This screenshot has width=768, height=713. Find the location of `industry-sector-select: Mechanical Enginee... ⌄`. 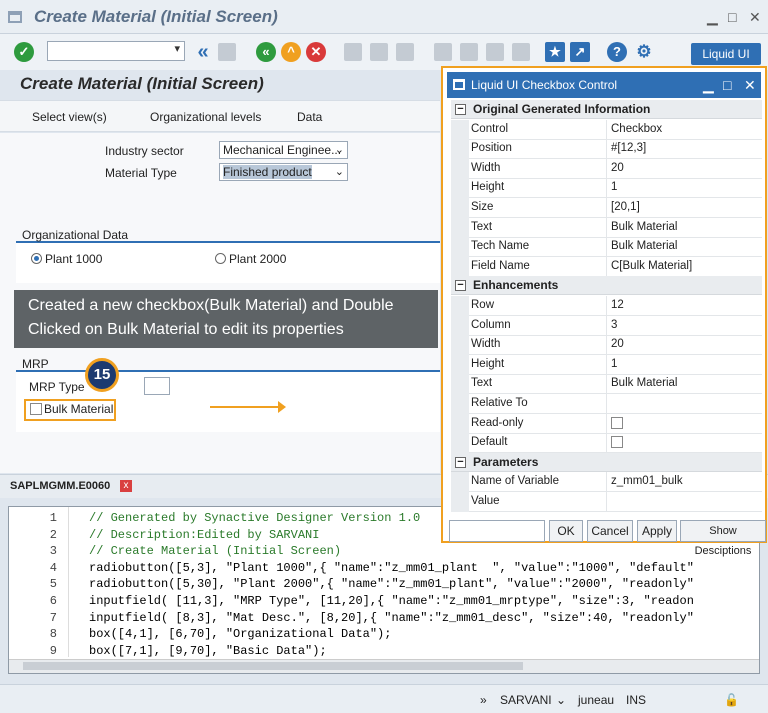

industry-sector-select: Mechanical Enginee... ⌄ is located at coordinates (283, 150).